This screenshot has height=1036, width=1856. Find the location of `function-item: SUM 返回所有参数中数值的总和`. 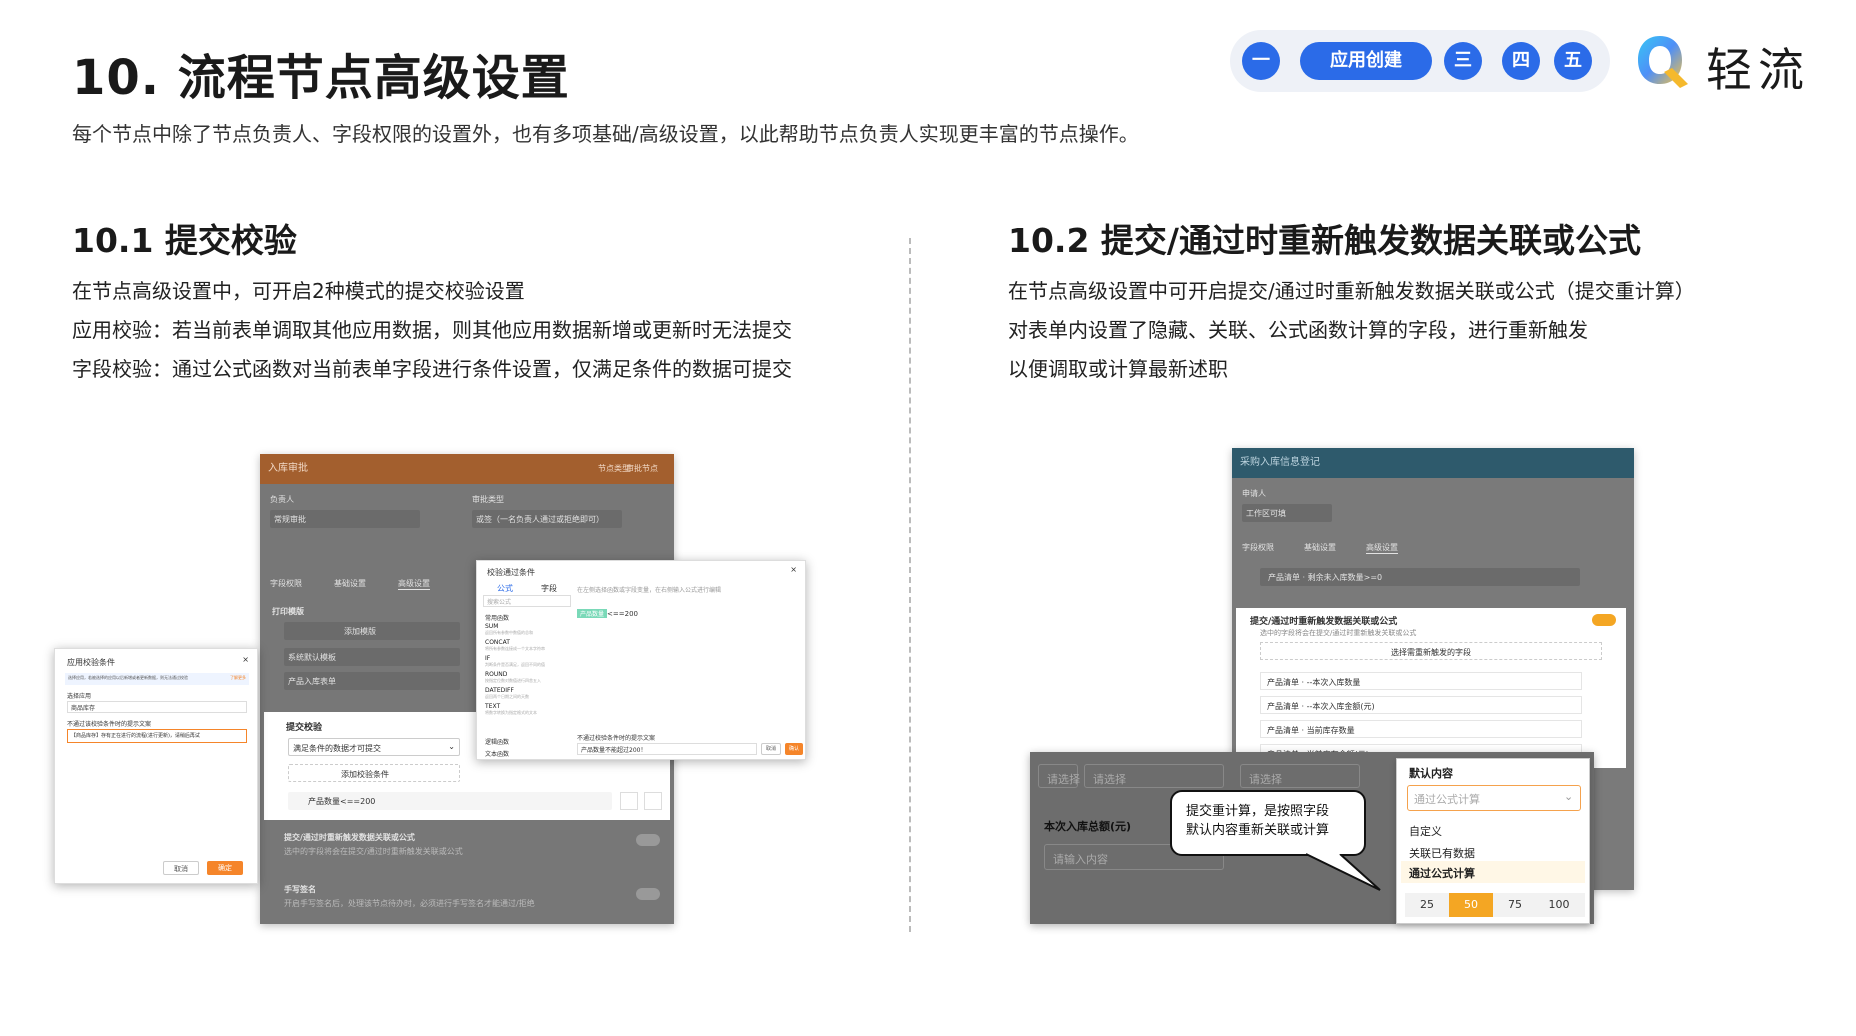

function-item: SUM 返回所有参数中数值的总和 is located at coordinates (528, 631).